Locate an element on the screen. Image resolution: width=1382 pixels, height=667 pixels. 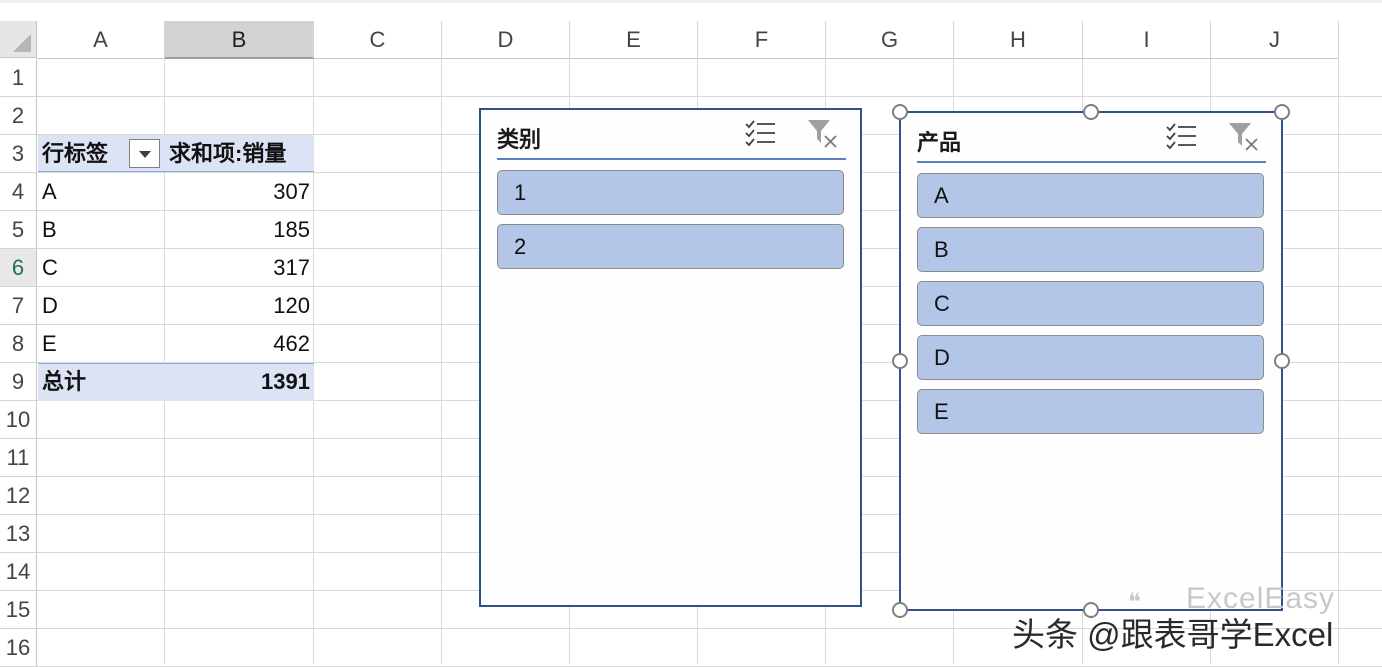
pivot-row-label: E is located at coordinates (49, 344).